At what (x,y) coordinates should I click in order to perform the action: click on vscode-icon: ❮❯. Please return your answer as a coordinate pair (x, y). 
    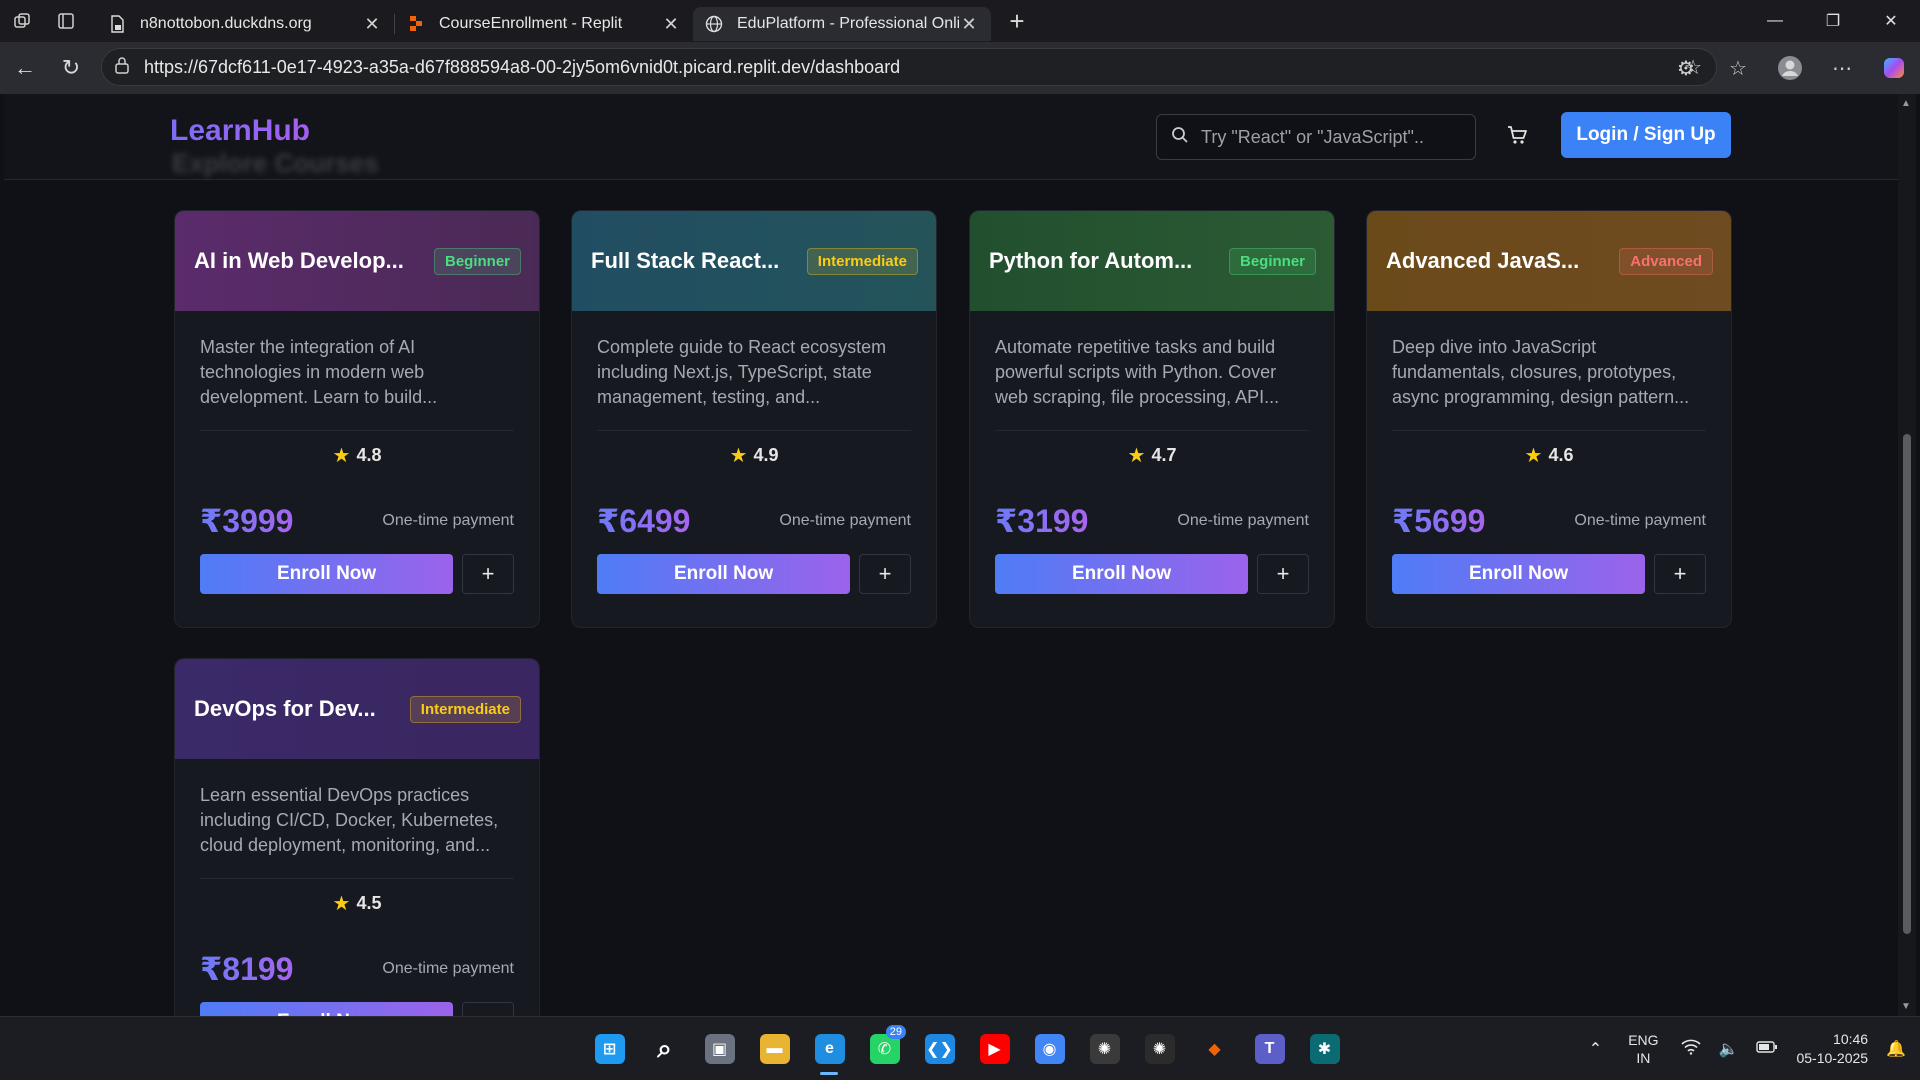
    Looking at the image, I should click on (939, 1049).